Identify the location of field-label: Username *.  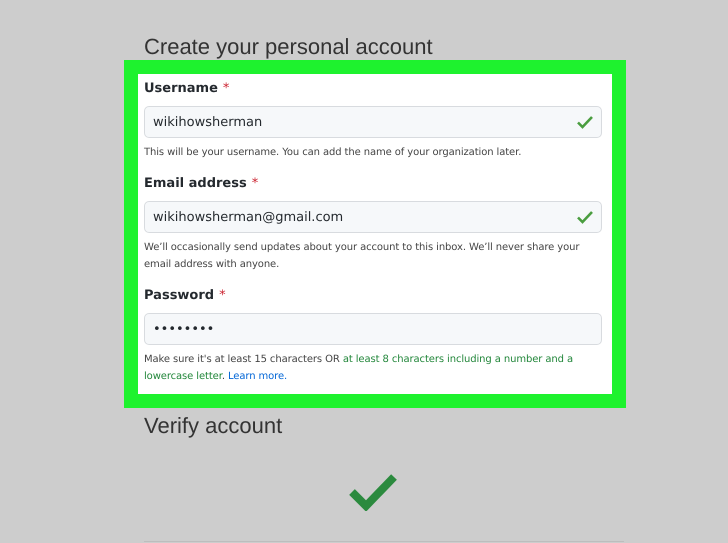
(187, 89).